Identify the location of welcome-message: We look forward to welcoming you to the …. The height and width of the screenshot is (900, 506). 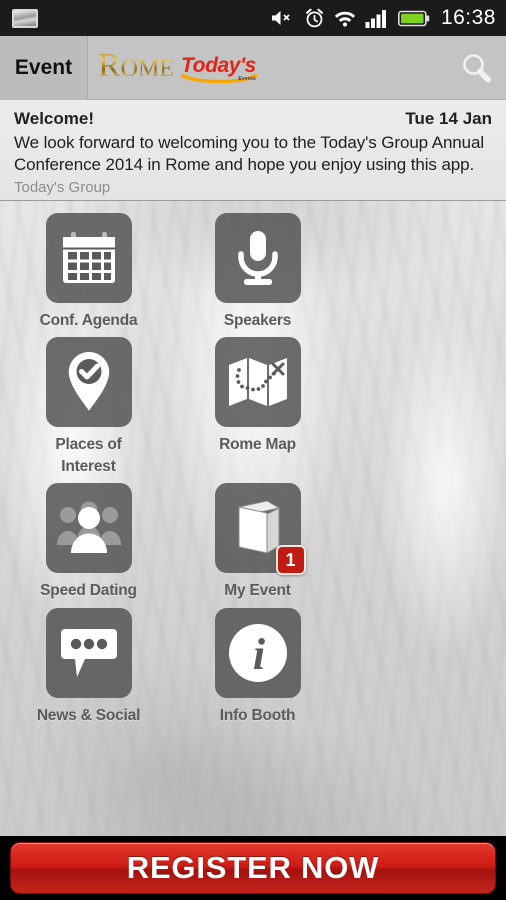
(249, 153).